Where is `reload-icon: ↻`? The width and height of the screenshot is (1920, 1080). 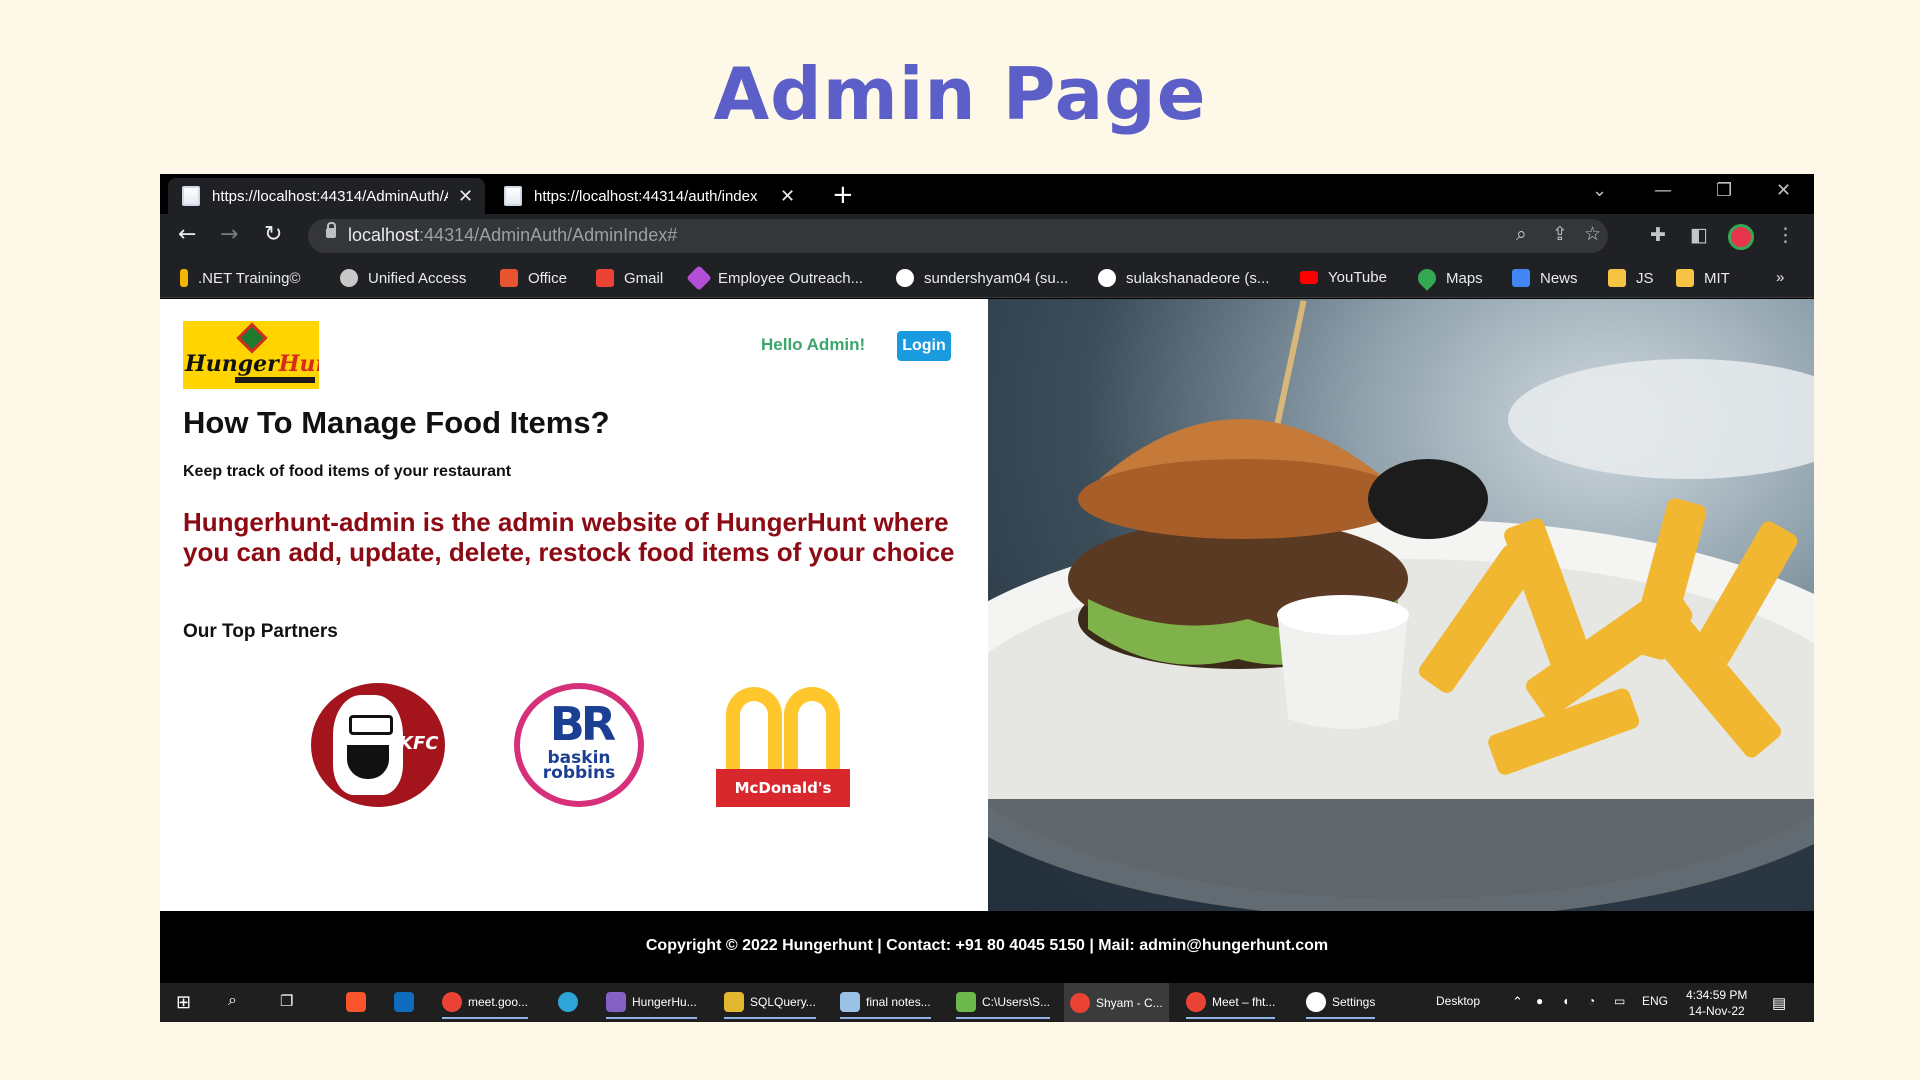
reload-icon: ↻ is located at coordinates (273, 234).